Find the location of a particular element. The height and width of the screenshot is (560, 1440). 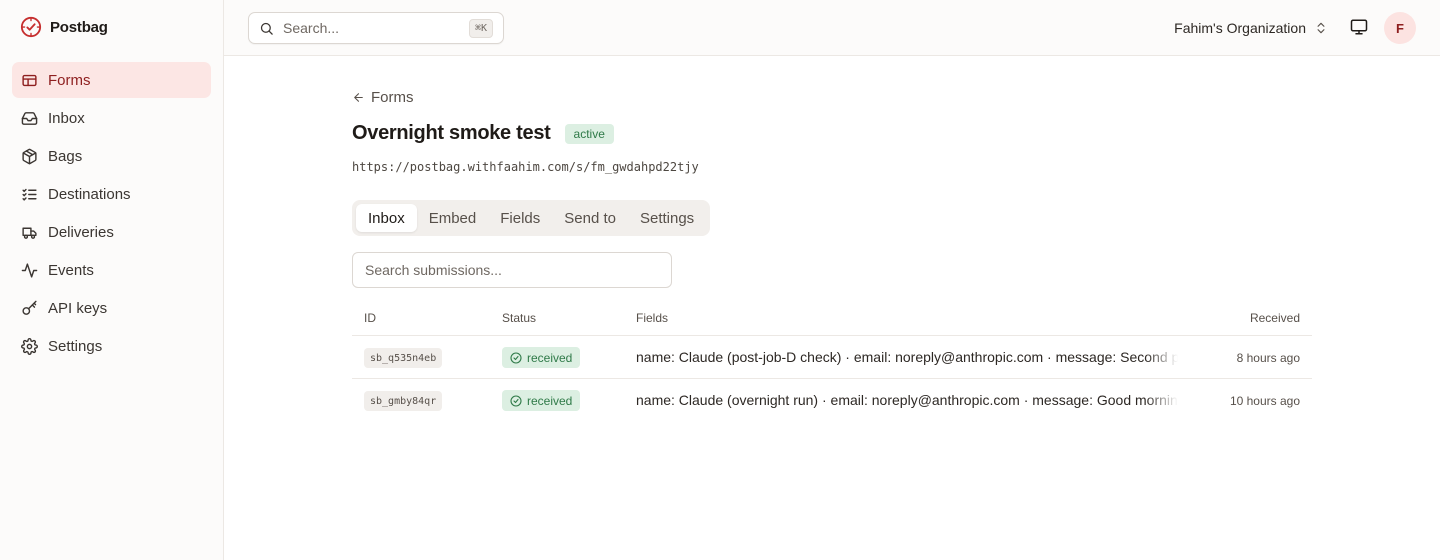

sidebar-item-label: Forms is located at coordinates (69, 80).